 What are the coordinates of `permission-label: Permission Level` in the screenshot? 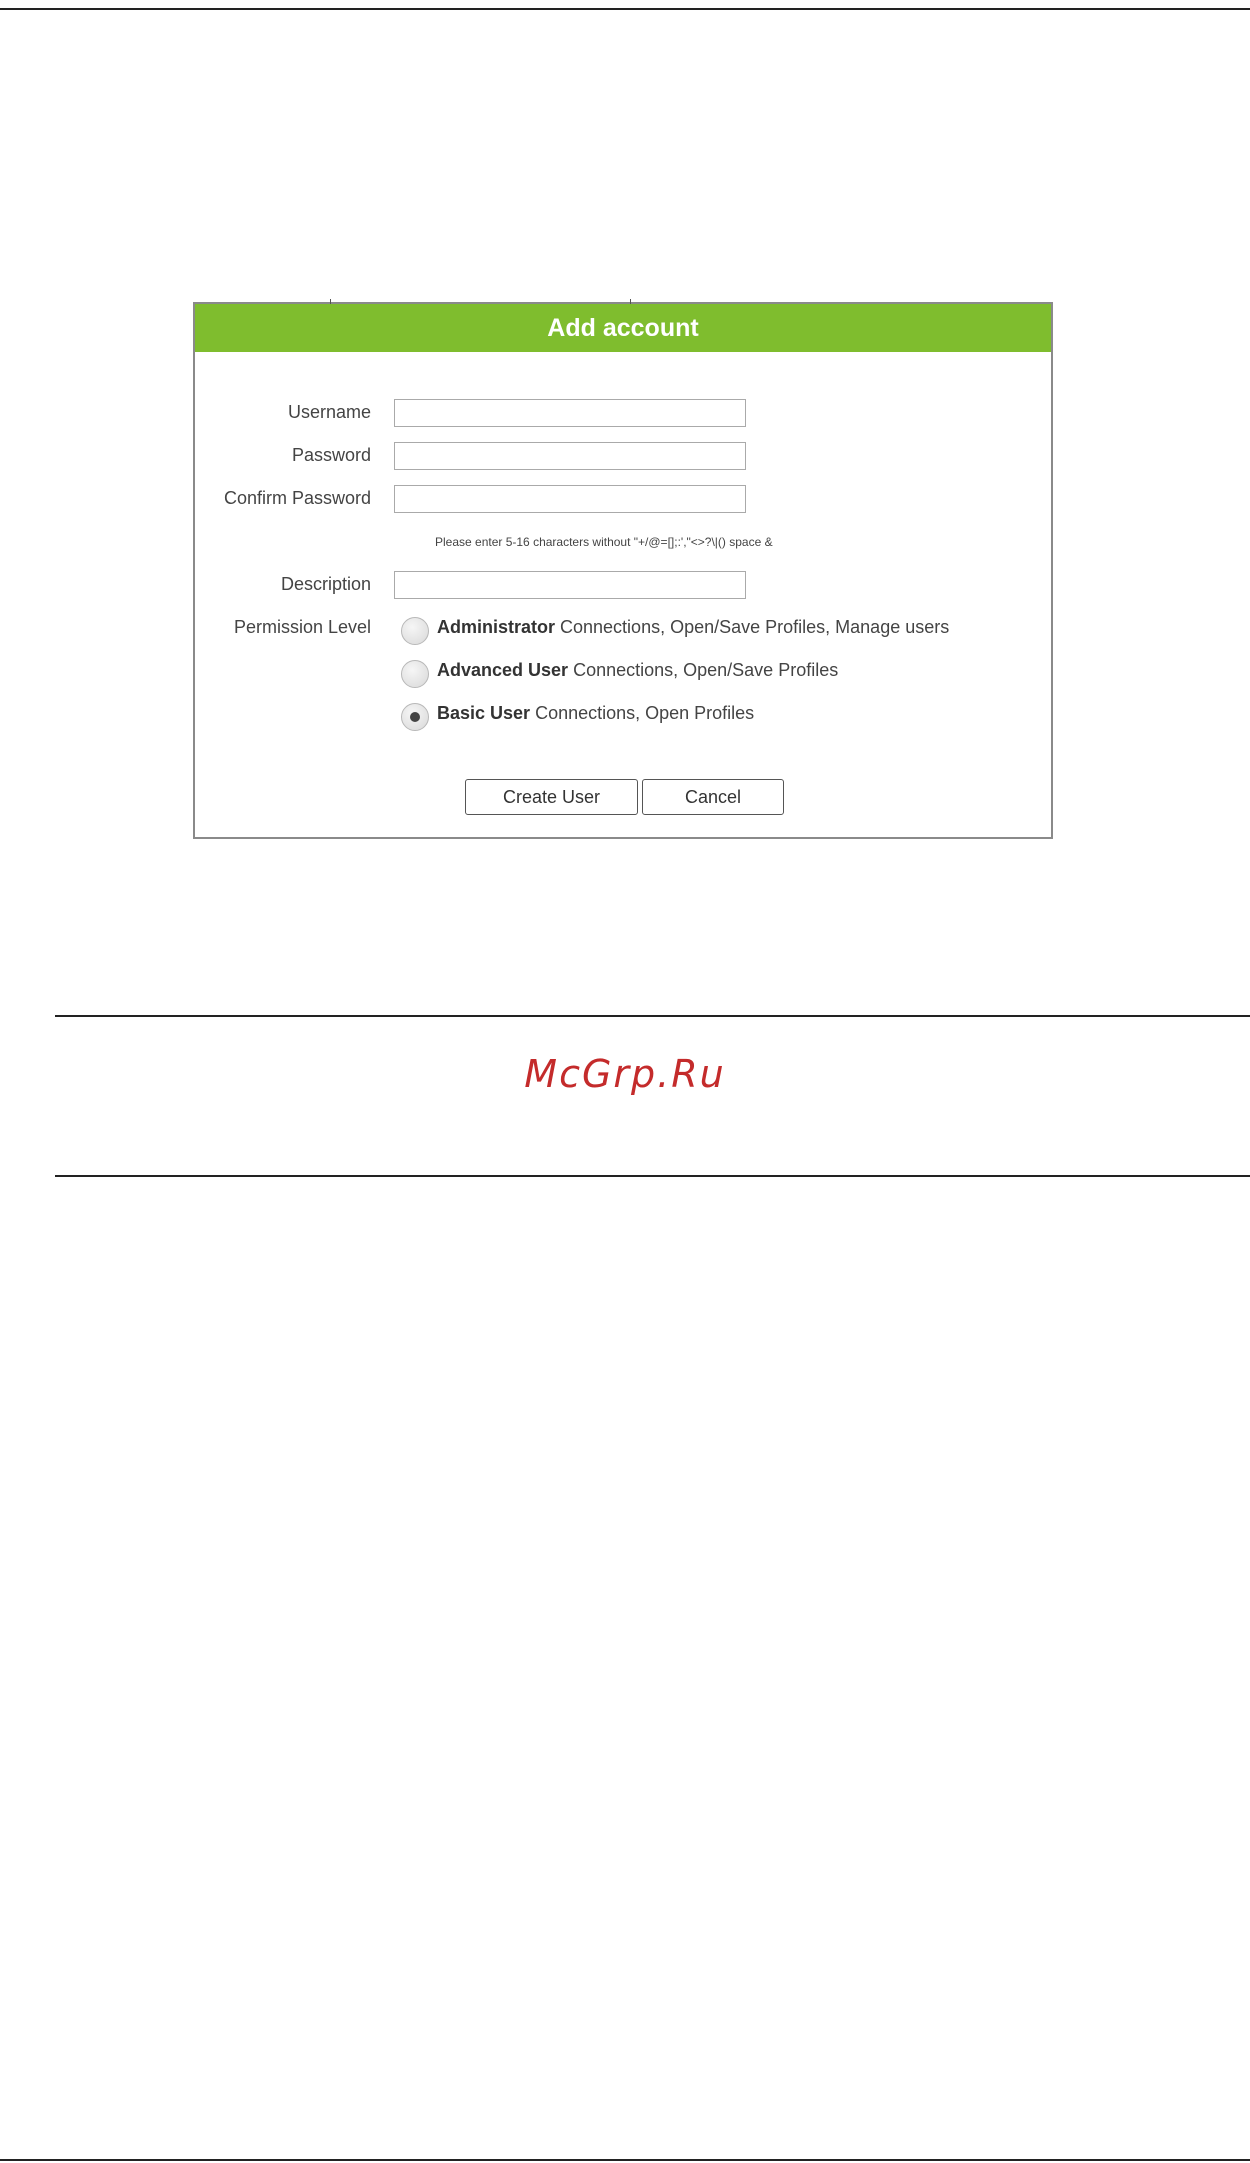 It's located at (302, 627).